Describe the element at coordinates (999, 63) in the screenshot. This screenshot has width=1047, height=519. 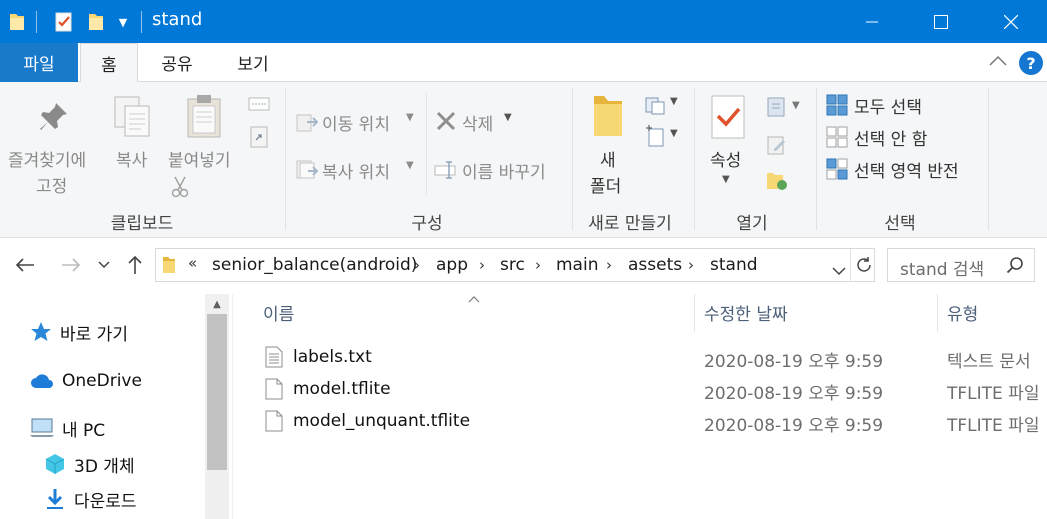
I see `collapse-ribbon-icon` at that location.